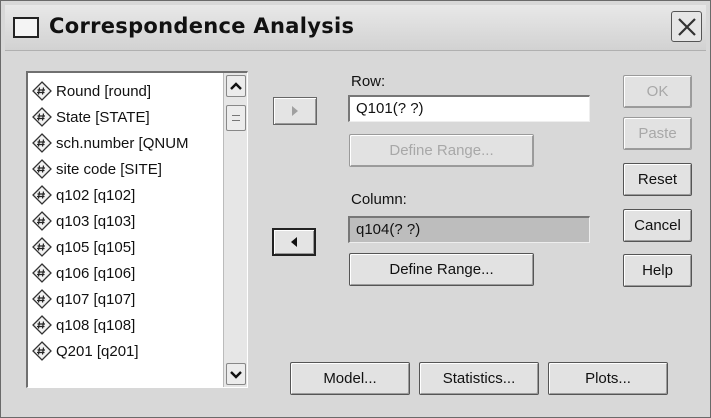 This screenshot has height=418, width=711. I want to click on arrow-left-icon, so click(294, 242).